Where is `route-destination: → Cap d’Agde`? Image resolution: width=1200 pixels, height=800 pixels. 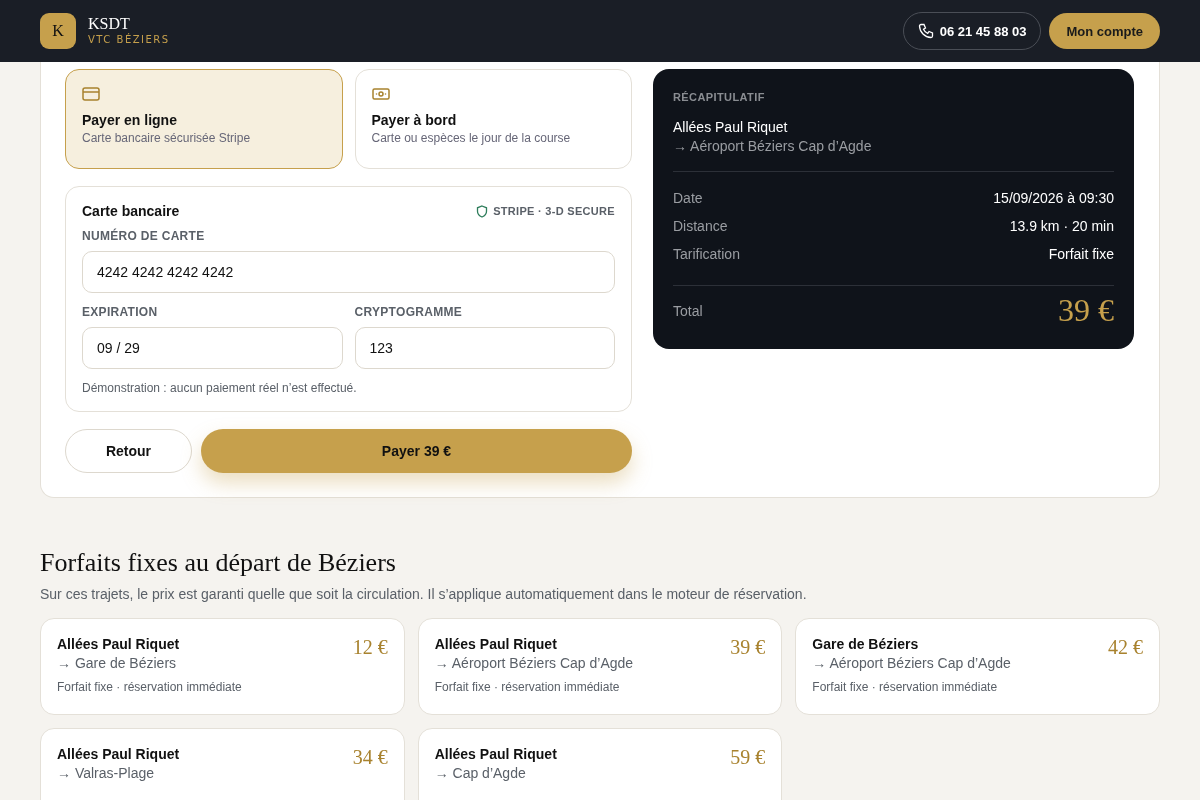 route-destination: → Cap d’Agde is located at coordinates (480, 773).